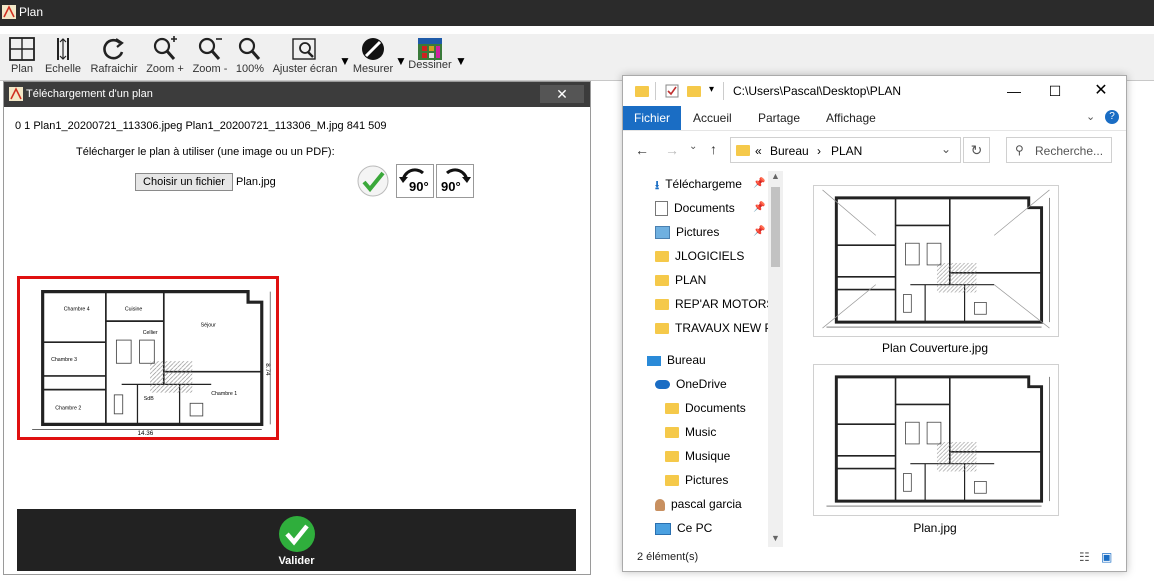 This screenshot has width=1154, height=582. What do you see at coordinates (711, 89) in the screenshot?
I see `quick-access-dropdown-icon: ▾` at bounding box center [711, 89].